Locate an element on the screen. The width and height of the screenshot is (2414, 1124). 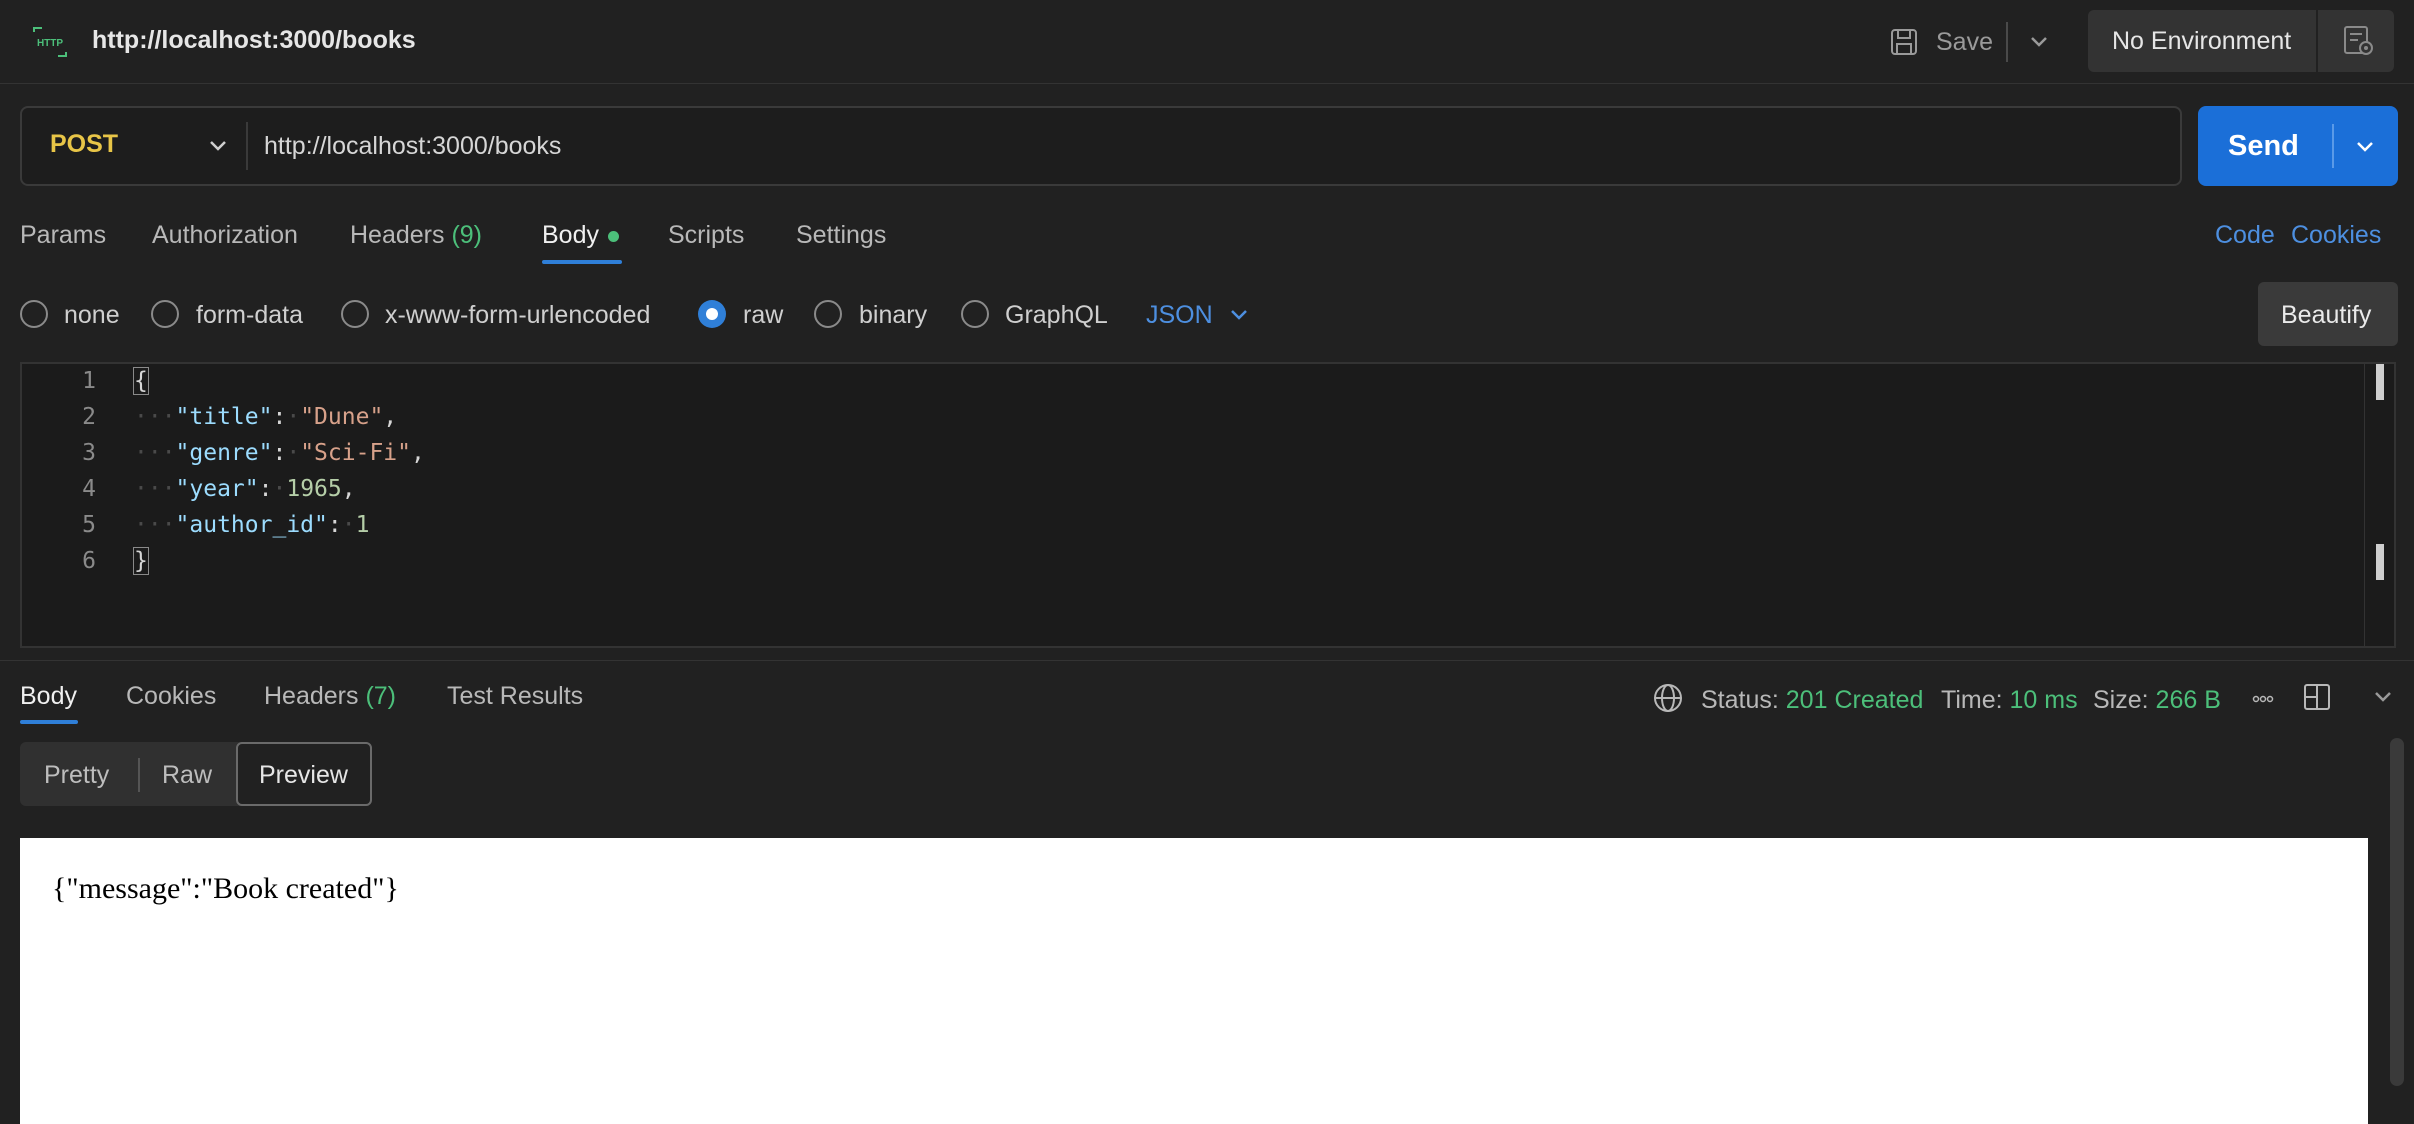
method-selector: POST is located at coordinates (84, 144).